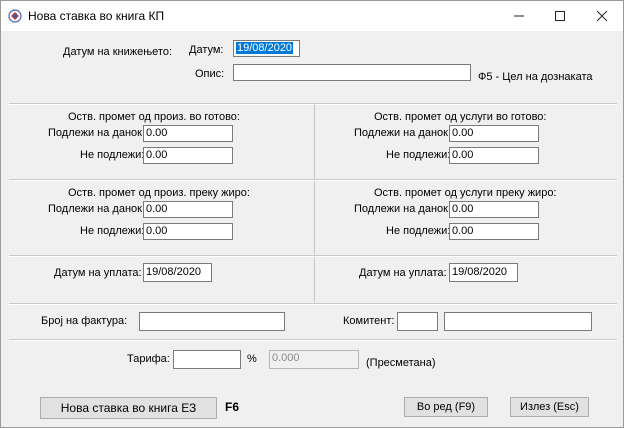 Image resolution: width=624 pixels, height=428 pixels. I want to click on tariff-computed-field: 0.000, so click(314, 359).